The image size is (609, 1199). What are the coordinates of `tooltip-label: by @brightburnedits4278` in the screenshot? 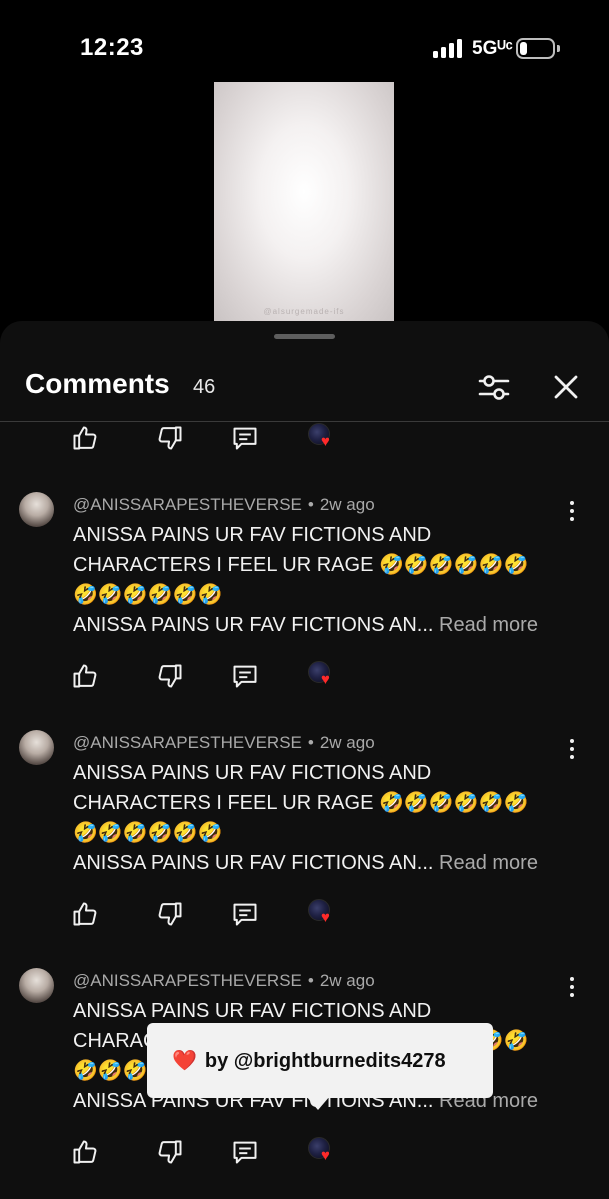 It's located at (325, 1061).